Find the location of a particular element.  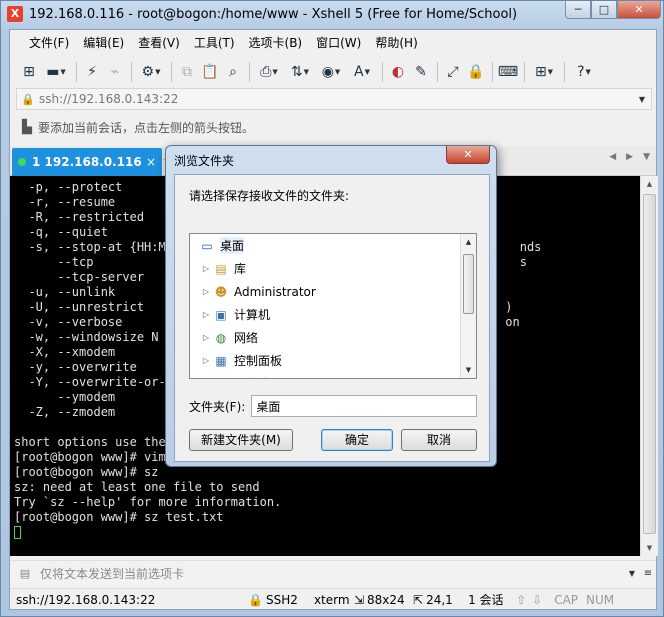

status-connection: ssh://192.168.0.143:22 is located at coordinates (86, 599).